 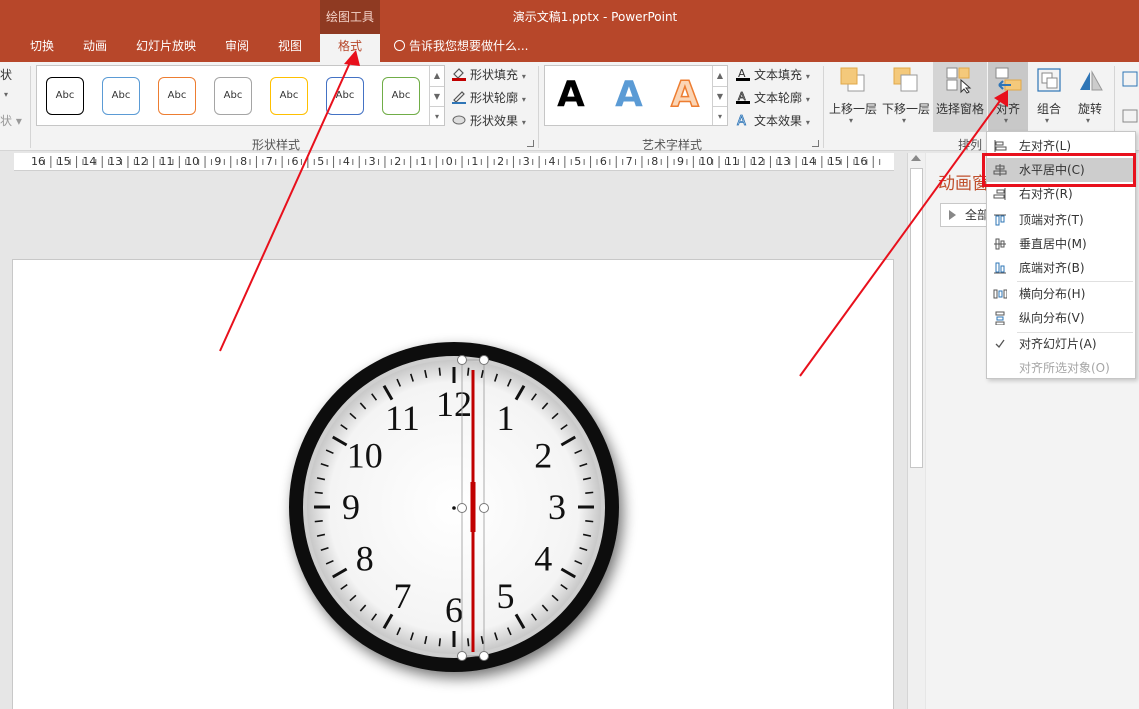 What do you see at coordinates (488, 120) in the screenshot?
I see `shape-effects-button: 形状效果 ▾` at bounding box center [488, 120].